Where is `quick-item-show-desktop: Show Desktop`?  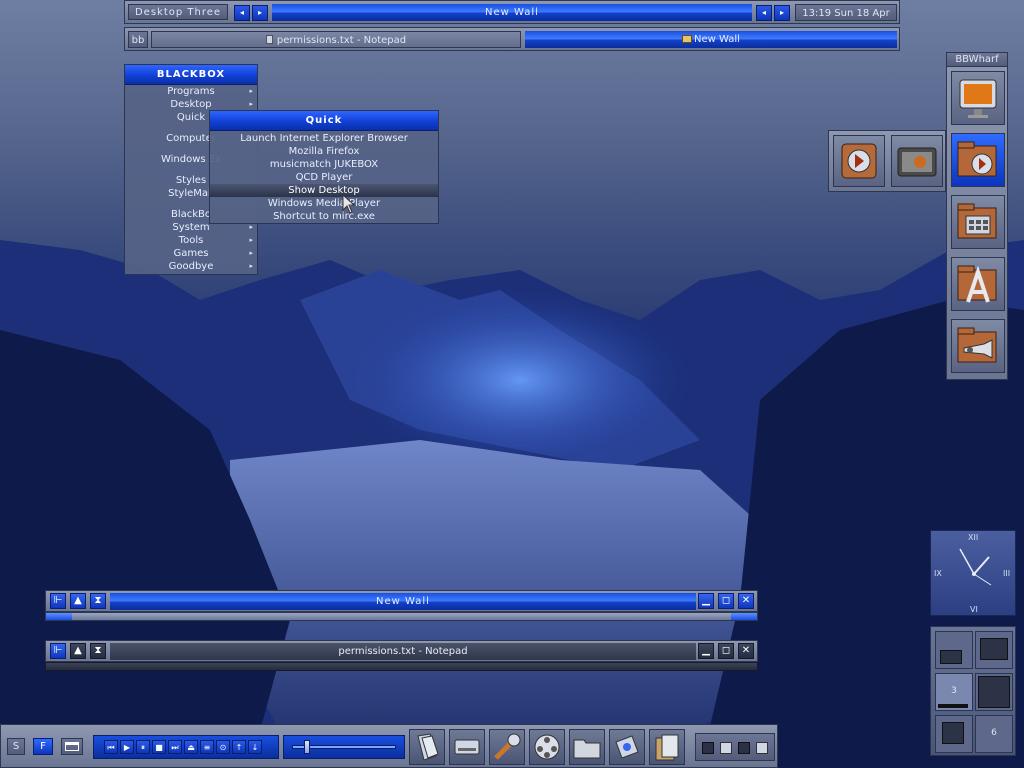 quick-item-show-desktop: Show Desktop is located at coordinates (324, 190).